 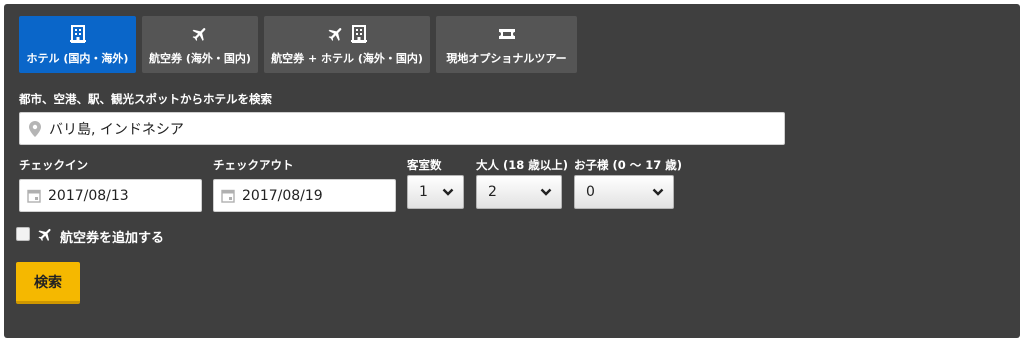 What do you see at coordinates (88, 195) in the screenshot?
I see `checkin-value: 2017/08/13` at bounding box center [88, 195].